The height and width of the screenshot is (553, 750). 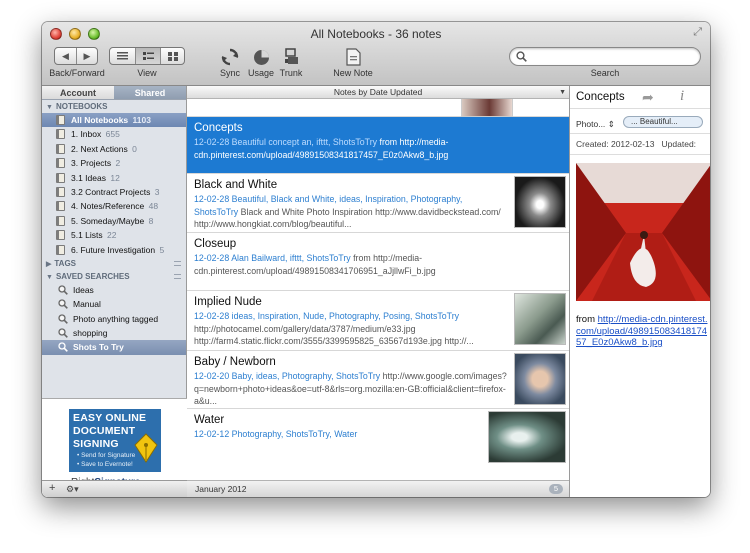 I want to click on sidebar-item-all-notebooks: All Notebooks 1103, so click(x=114, y=120).